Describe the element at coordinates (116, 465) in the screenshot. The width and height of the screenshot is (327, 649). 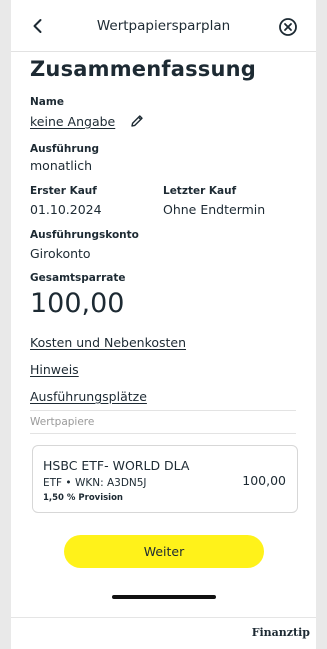
I see `security-name: HSBC ETF- WORLD DLA` at that location.